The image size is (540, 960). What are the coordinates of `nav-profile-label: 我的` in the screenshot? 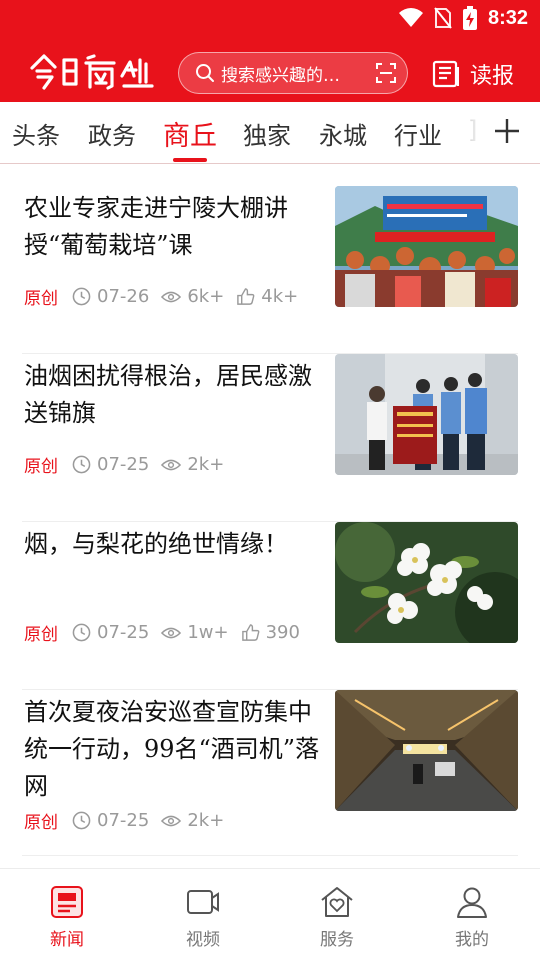 It's located at (472, 940).